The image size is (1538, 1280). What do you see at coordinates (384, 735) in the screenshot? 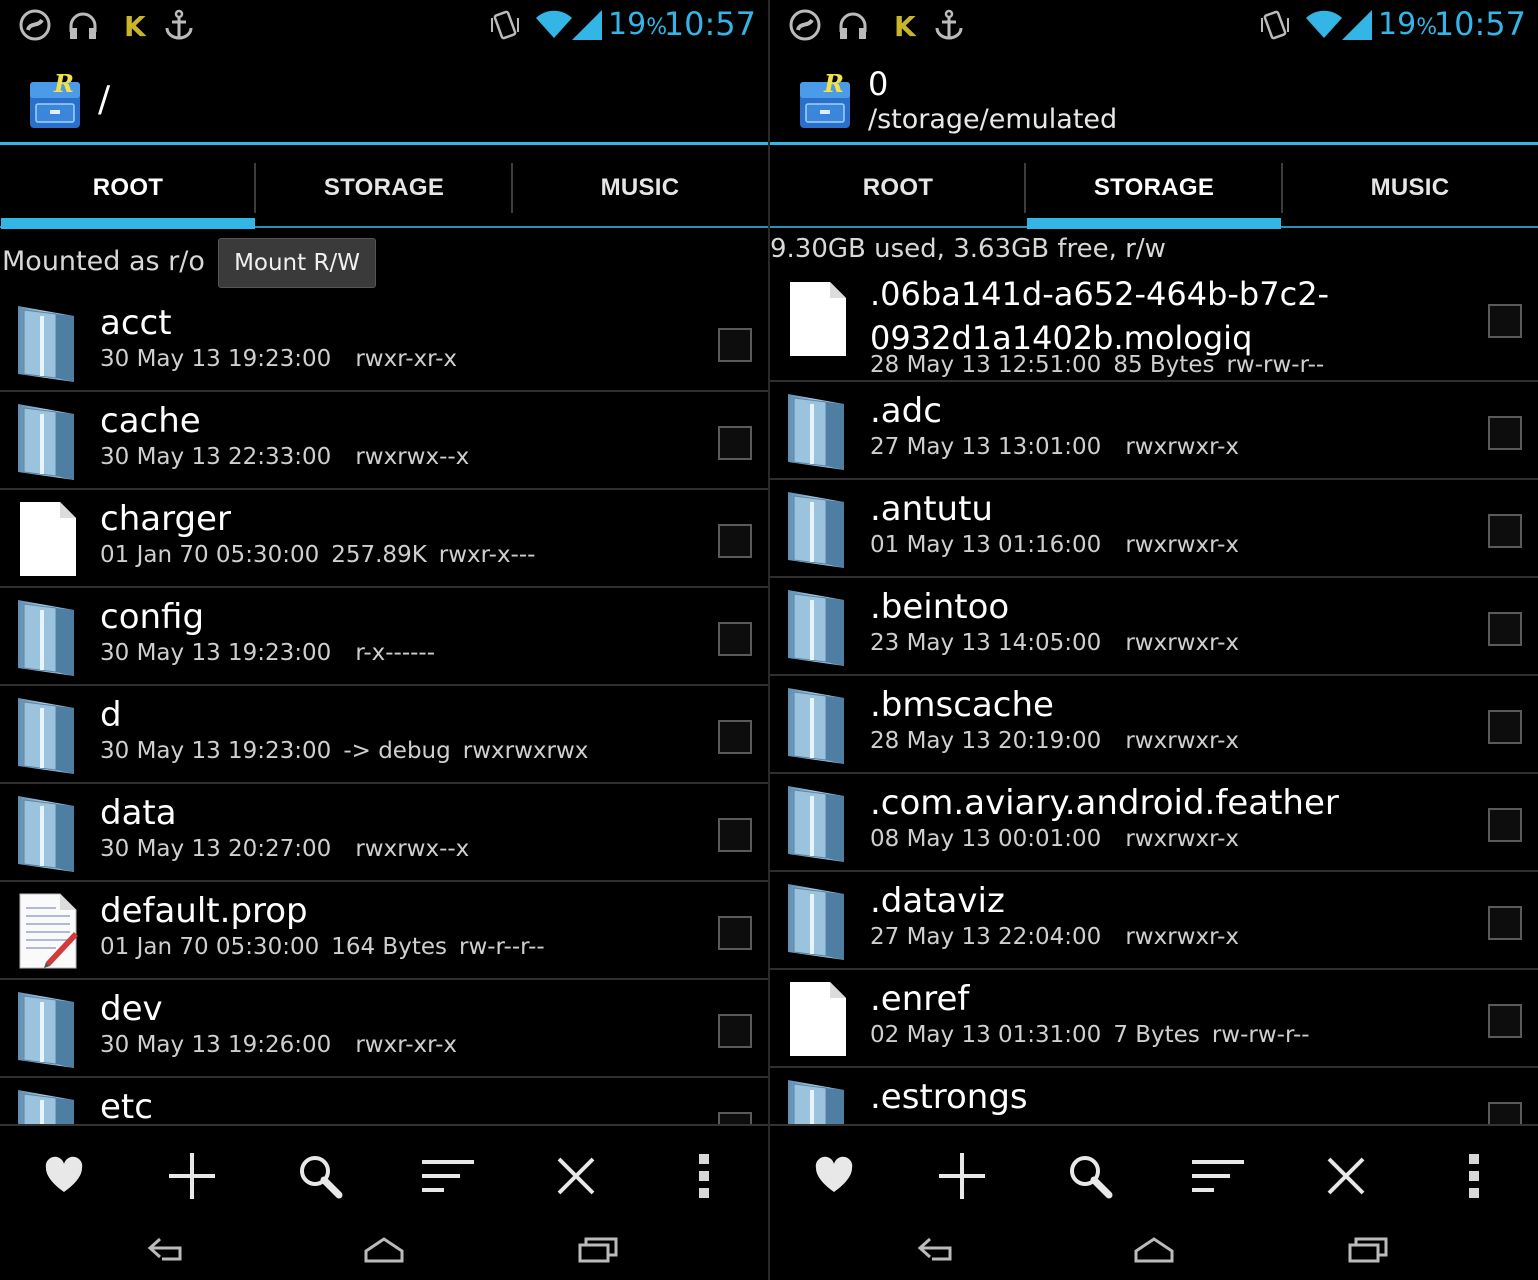
I see `file-list-item: d 30 May 13 19:23:00 -> debug rwxrwxrwx` at bounding box center [384, 735].